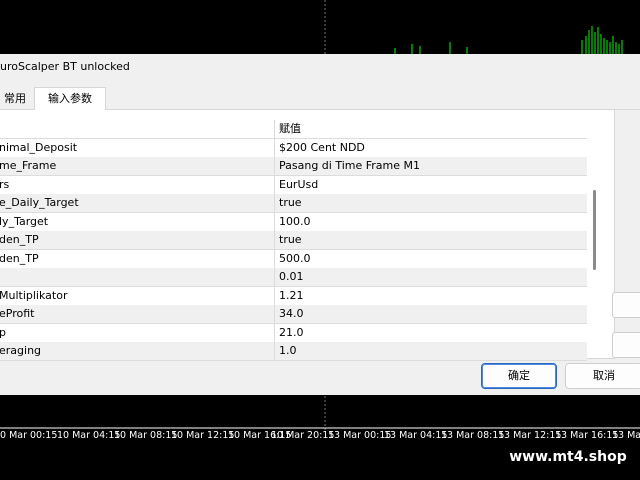  I want to click on candles, so click(508, 41).